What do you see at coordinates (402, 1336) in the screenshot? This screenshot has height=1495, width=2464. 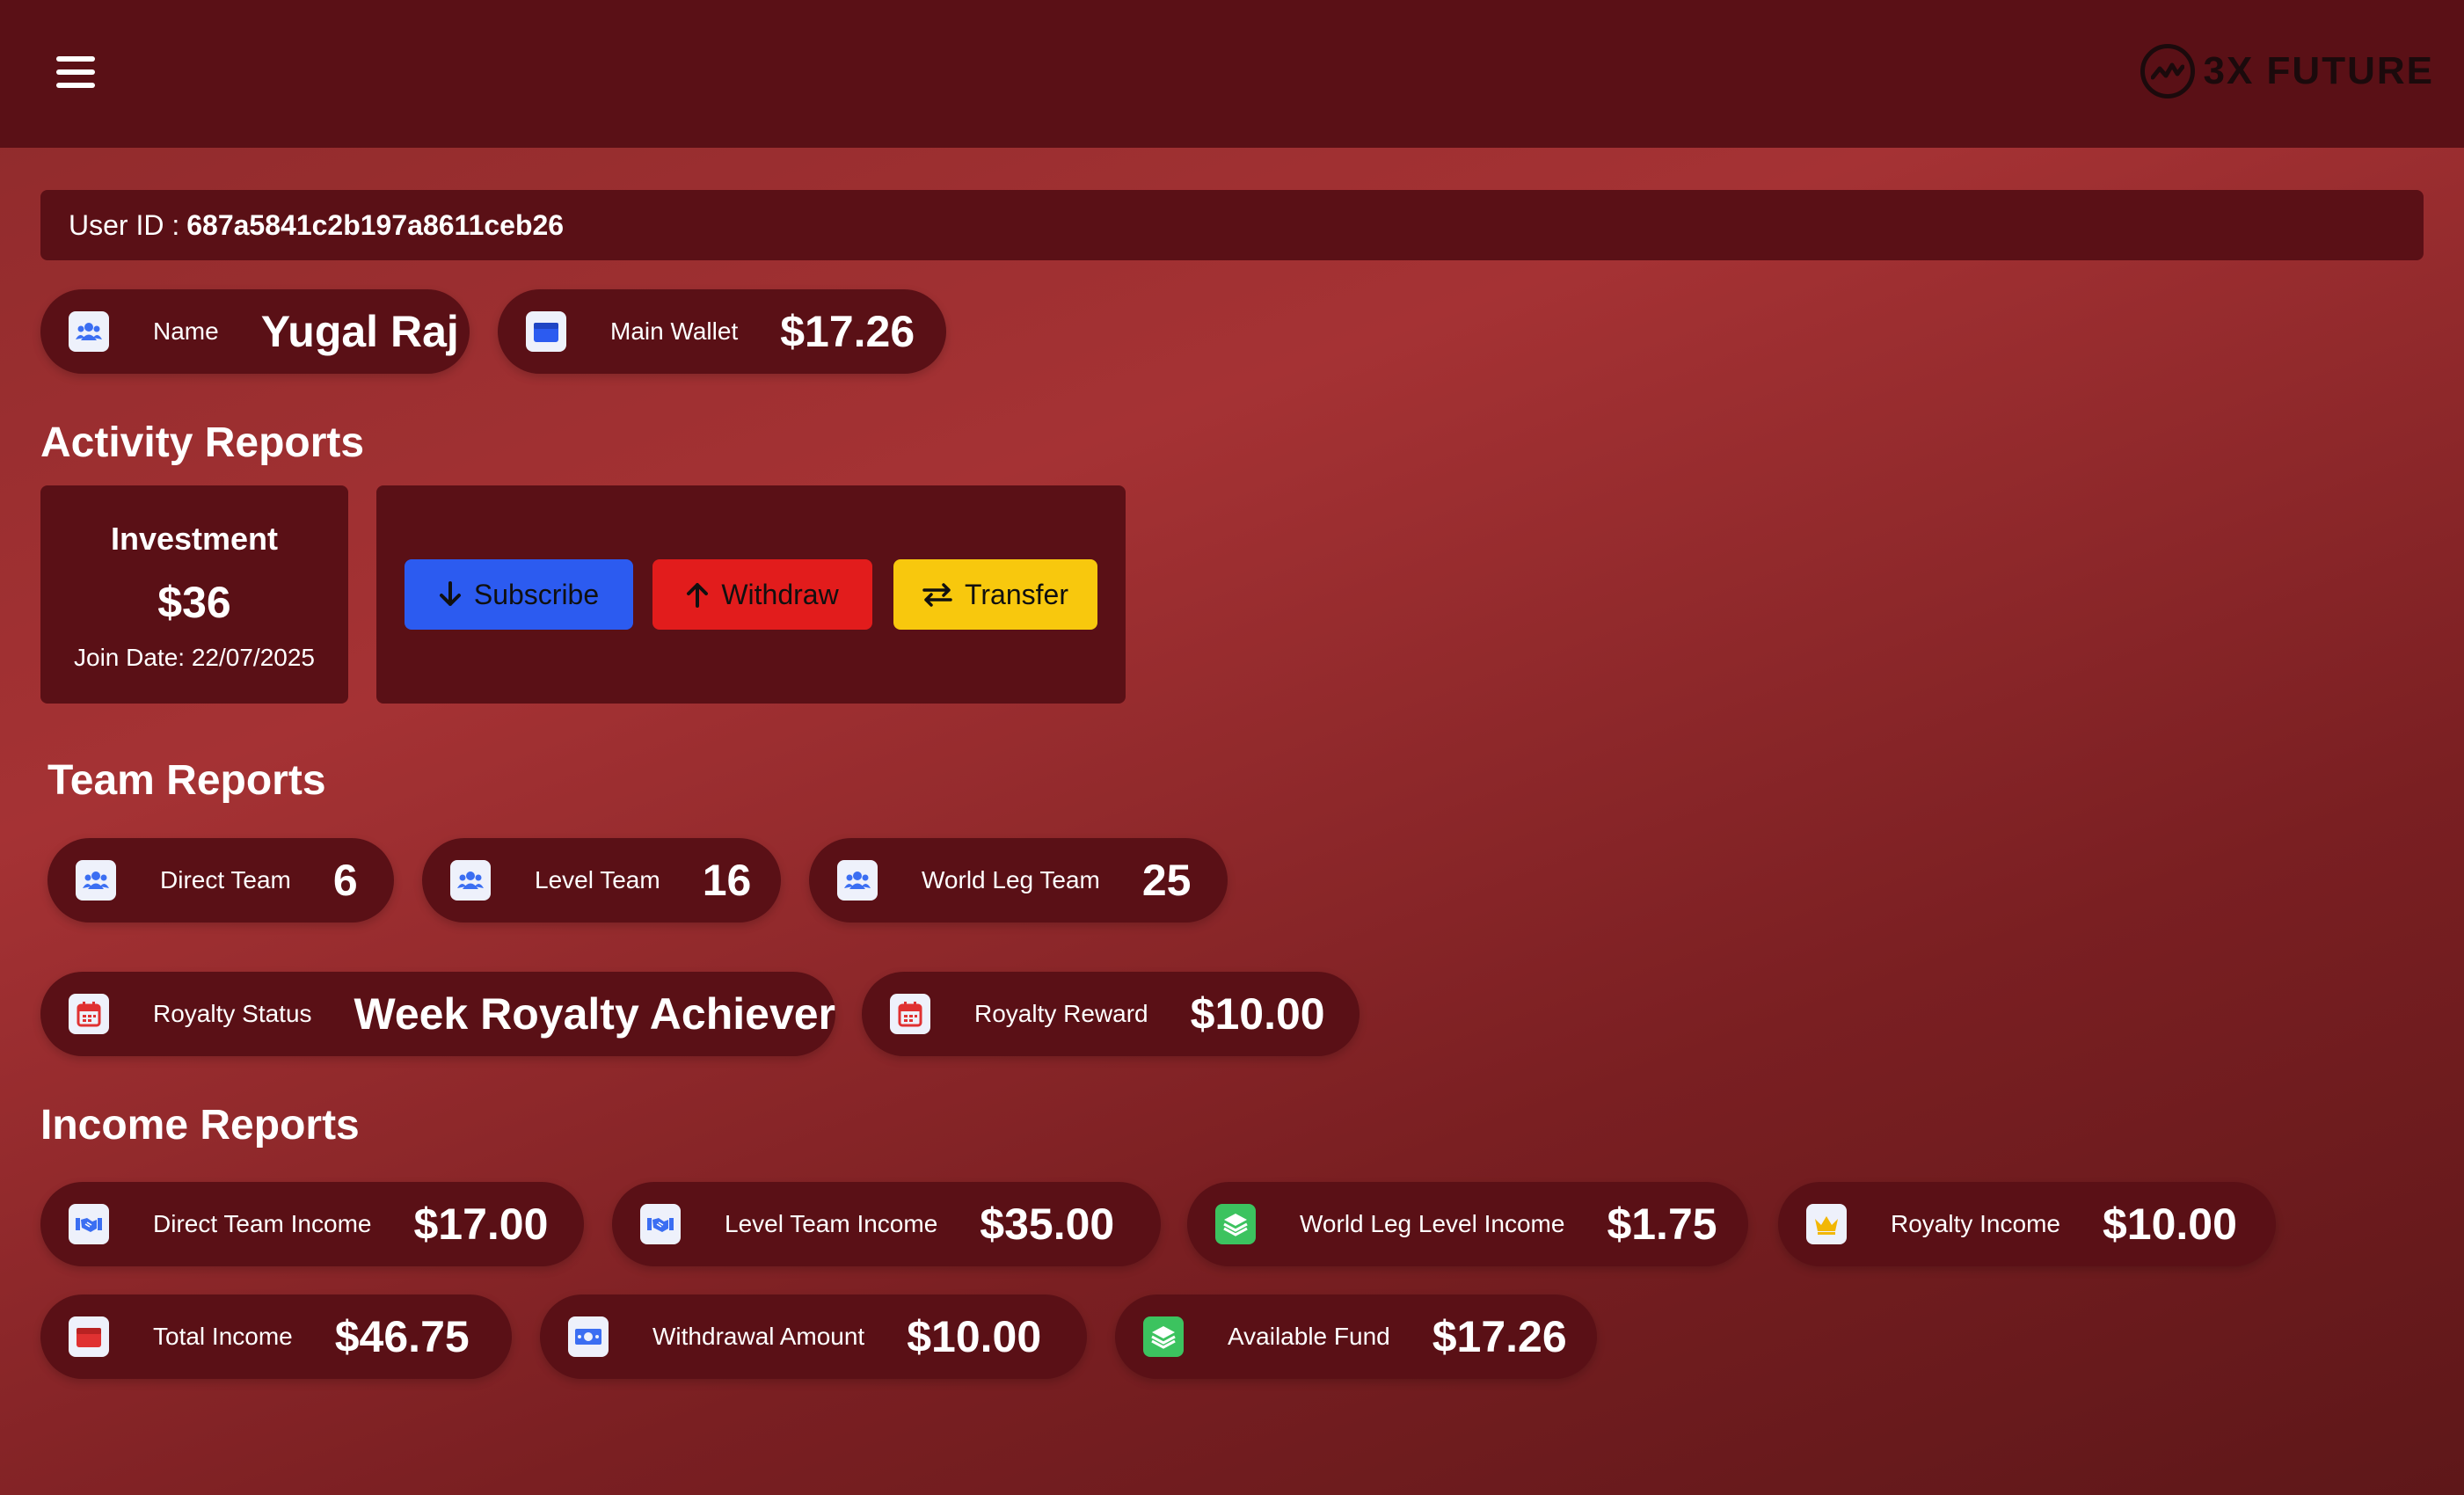 I see `total-income-value: $46.75` at bounding box center [402, 1336].